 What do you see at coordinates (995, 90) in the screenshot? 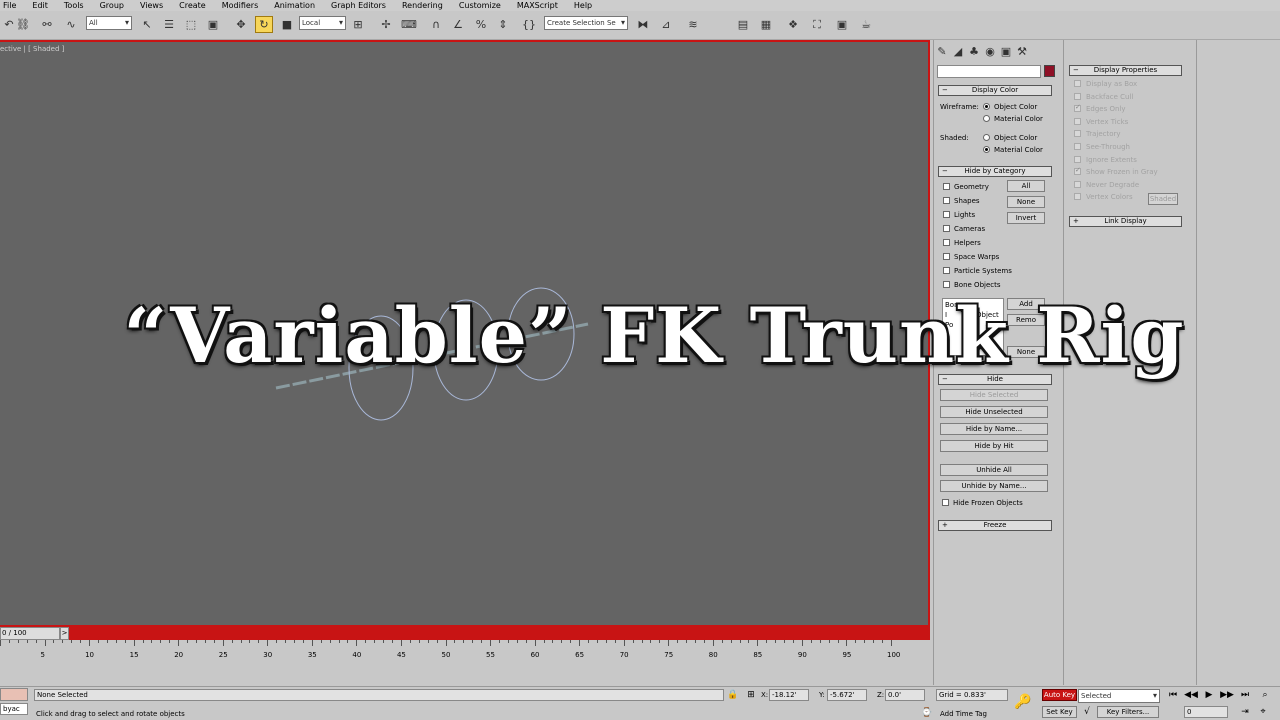
I see `display-color-rollout: − Display Color` at bounding box center [995, 90].